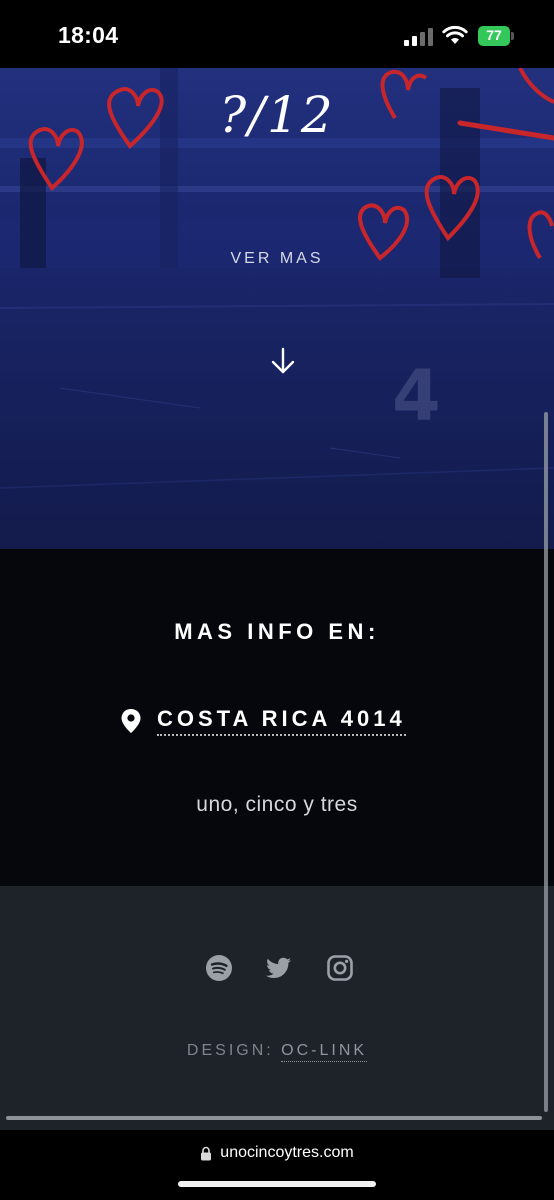  I want to click on home-indicator, so click(277, 1184).